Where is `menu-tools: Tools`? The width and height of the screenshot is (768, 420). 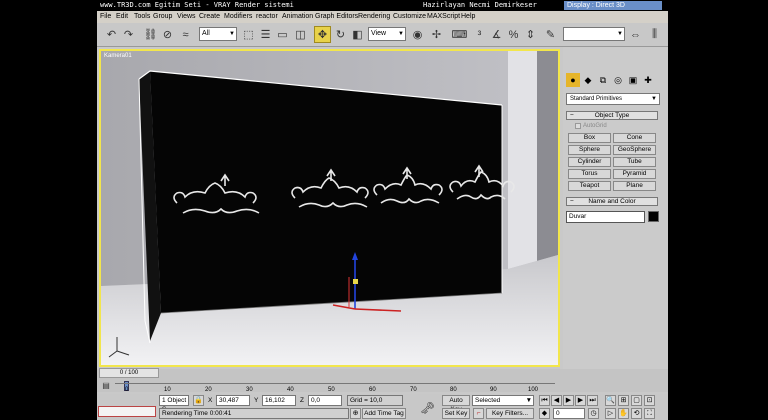 menu-tools: Tools is located at coordinates (142, 16).